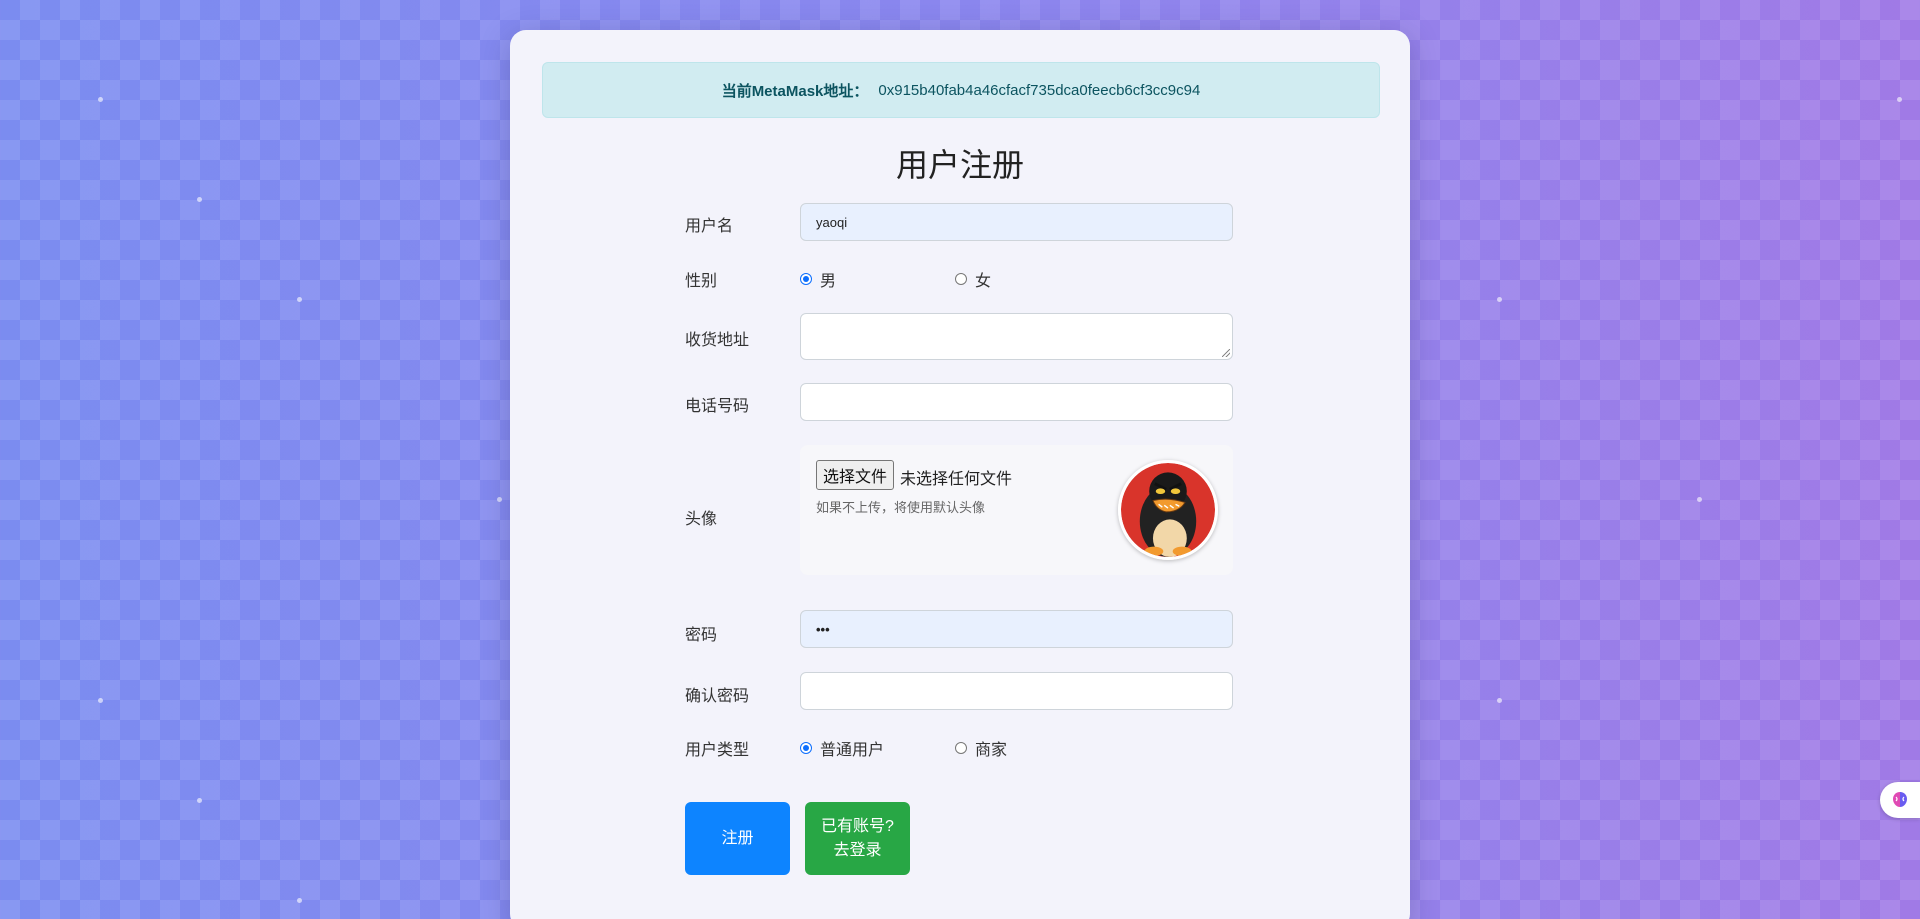 Image resolution: width=1920 pixels, height=919 pixels. Describe the element at coordinates (1016, 402) in the screenshot. I see `phone-input` at that location.